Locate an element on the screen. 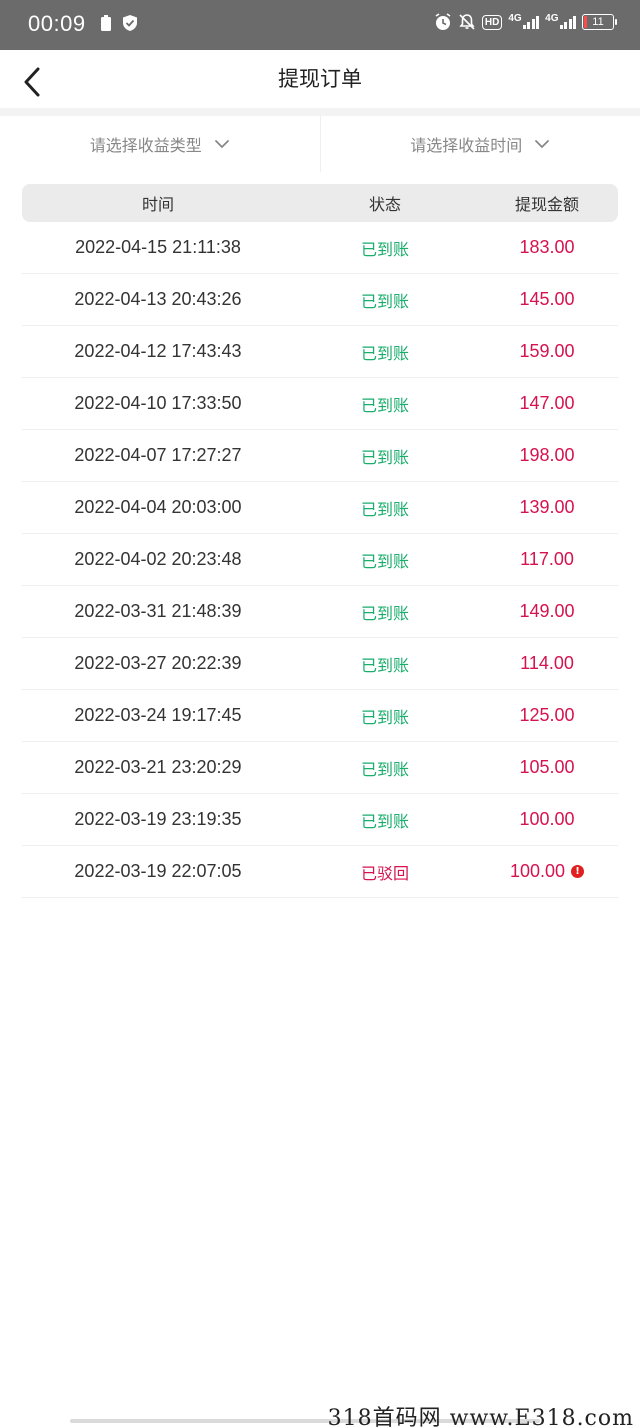 The height and width of the screenshot is (1427, 640). row-amount: 105.00 is located at coordinates (546, 767).